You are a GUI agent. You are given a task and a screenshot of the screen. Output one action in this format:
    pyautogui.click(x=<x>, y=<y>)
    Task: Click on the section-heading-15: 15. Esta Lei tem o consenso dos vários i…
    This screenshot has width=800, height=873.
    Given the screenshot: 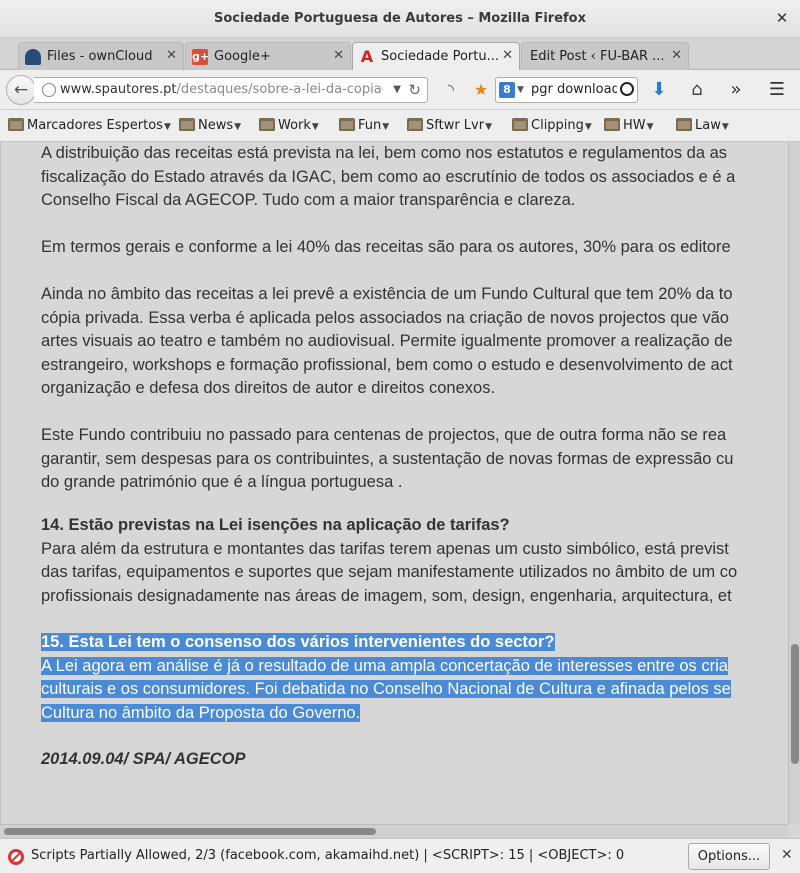 What is the action you would take?
    pyautogui.click(x=414, y=643)
    